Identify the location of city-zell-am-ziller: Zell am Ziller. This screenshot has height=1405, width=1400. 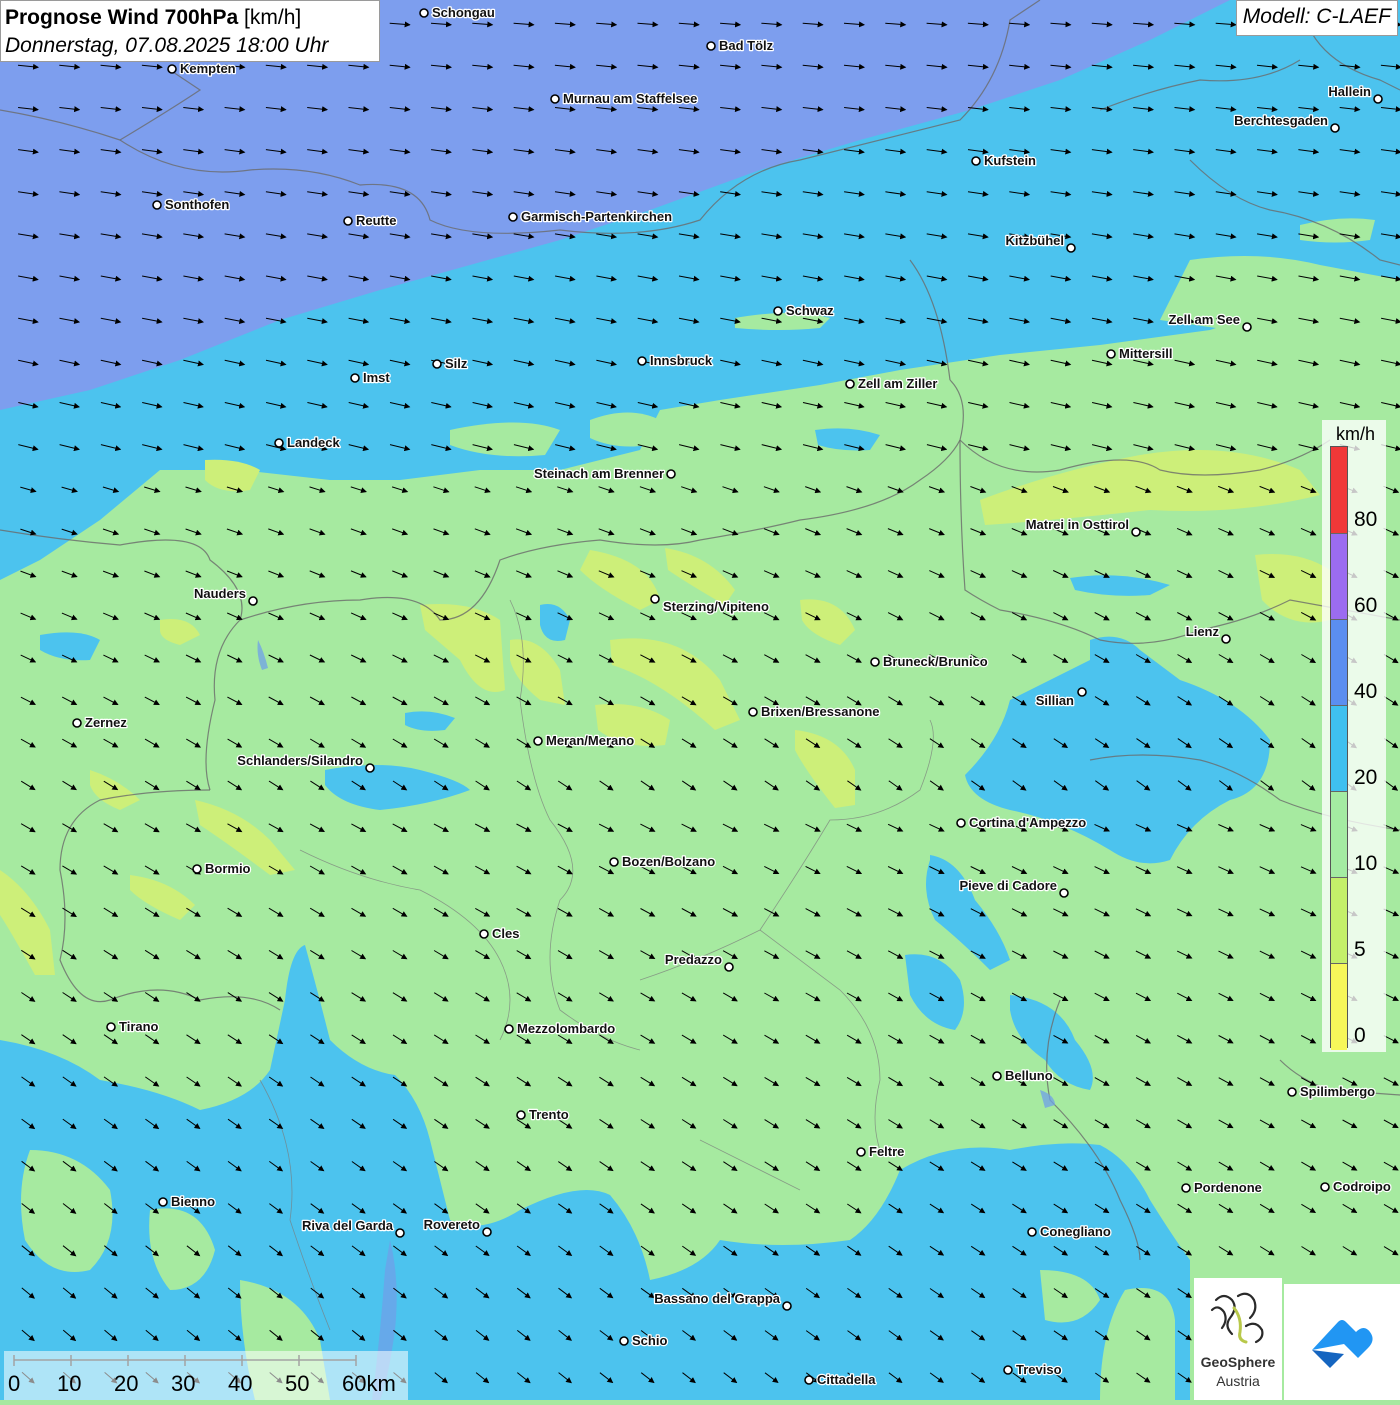
(892, 383).